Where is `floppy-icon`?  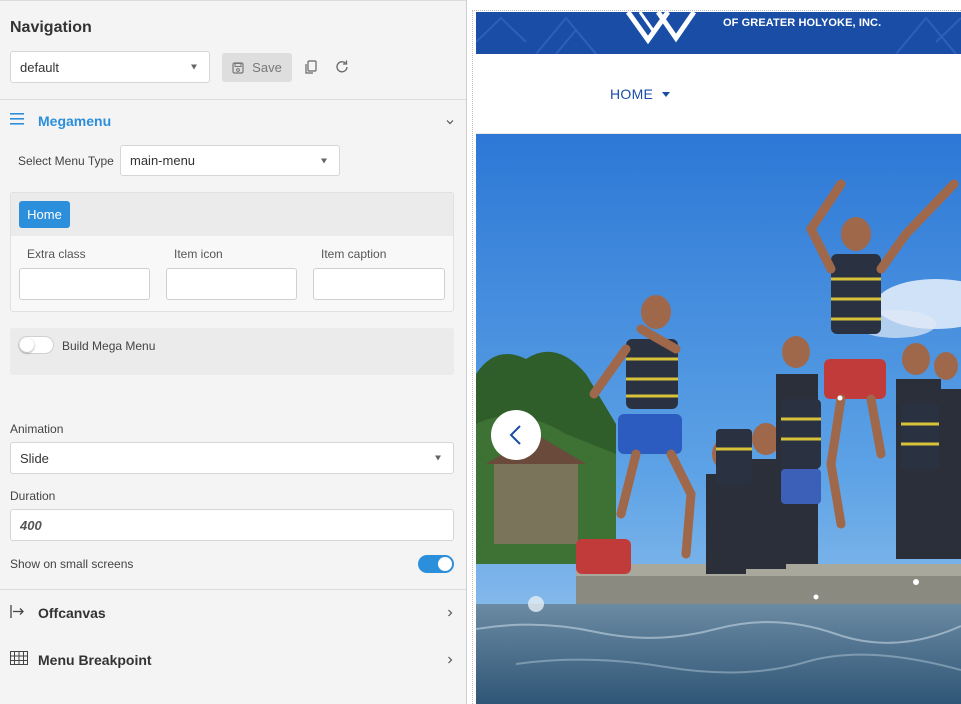
floppy-icon is located at coordinates (238, 67).